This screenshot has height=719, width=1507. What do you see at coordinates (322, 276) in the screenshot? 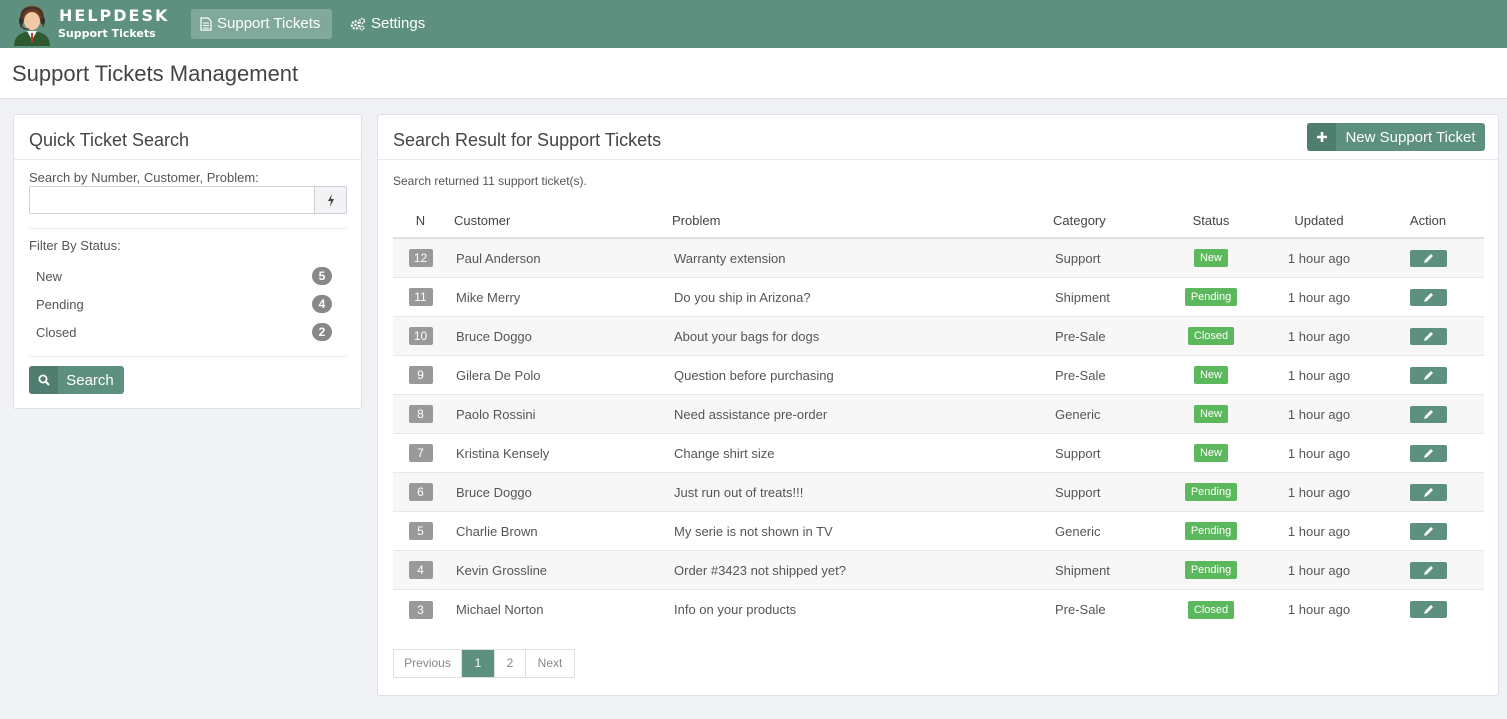
I see `filter-new-count: 5` at bounding box center [322, 276].